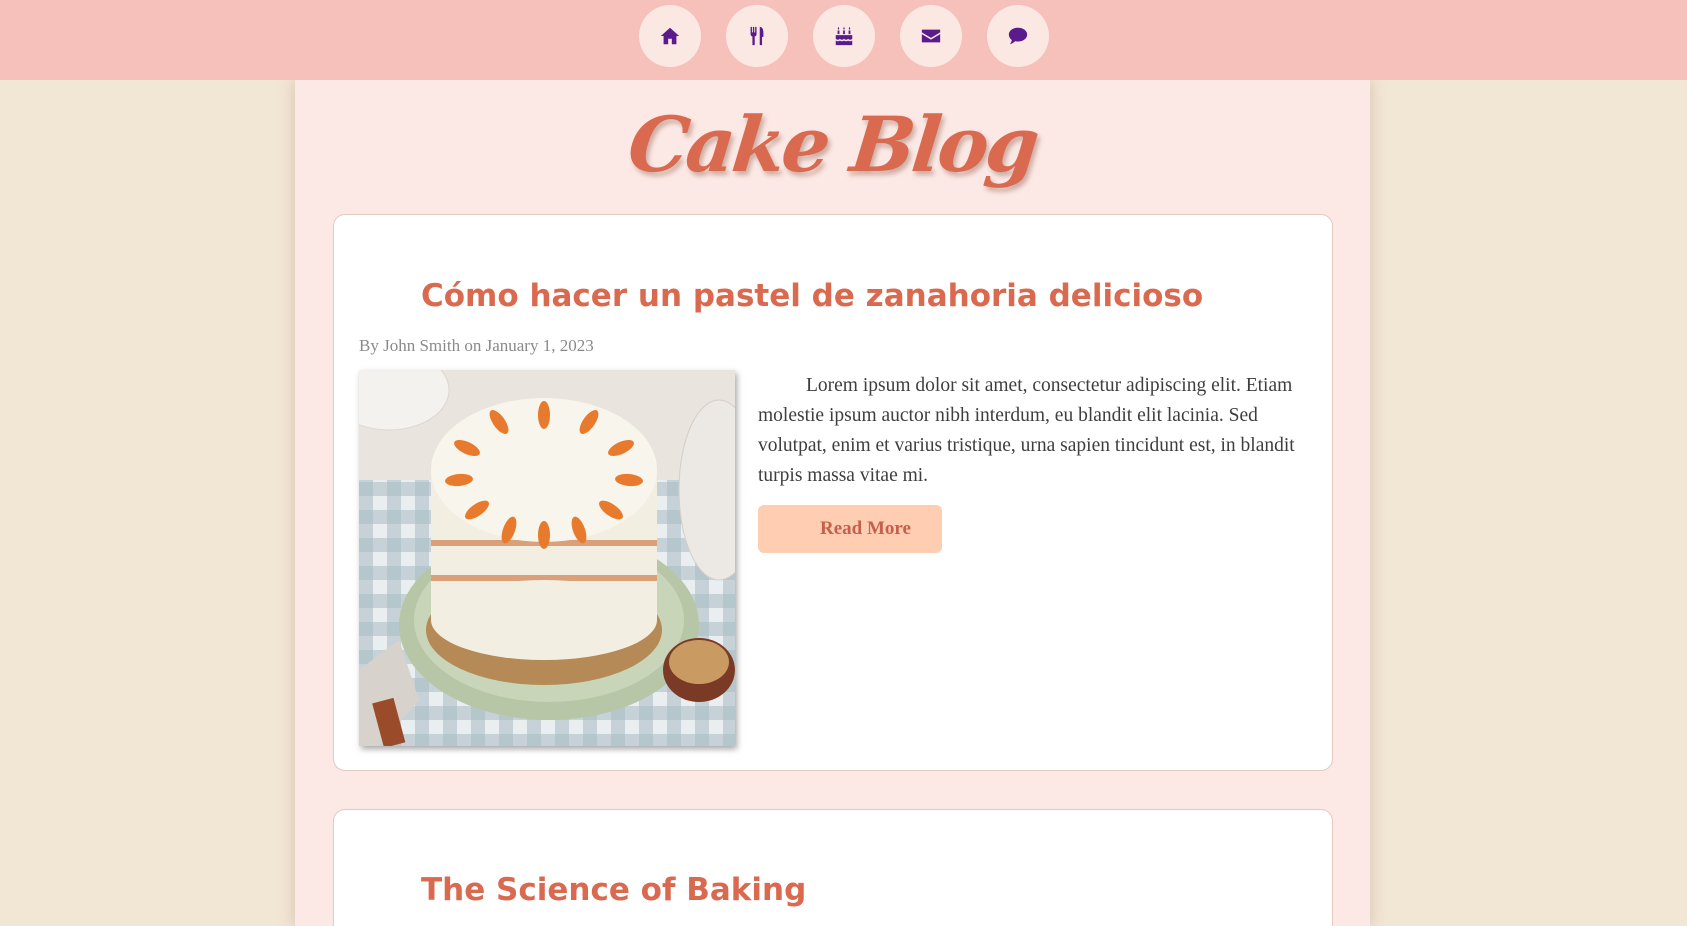  What do you see at coordinates (547, 558) in the screenshot?
I see `carrot-cake-photo` at bounding box center [547, 558].